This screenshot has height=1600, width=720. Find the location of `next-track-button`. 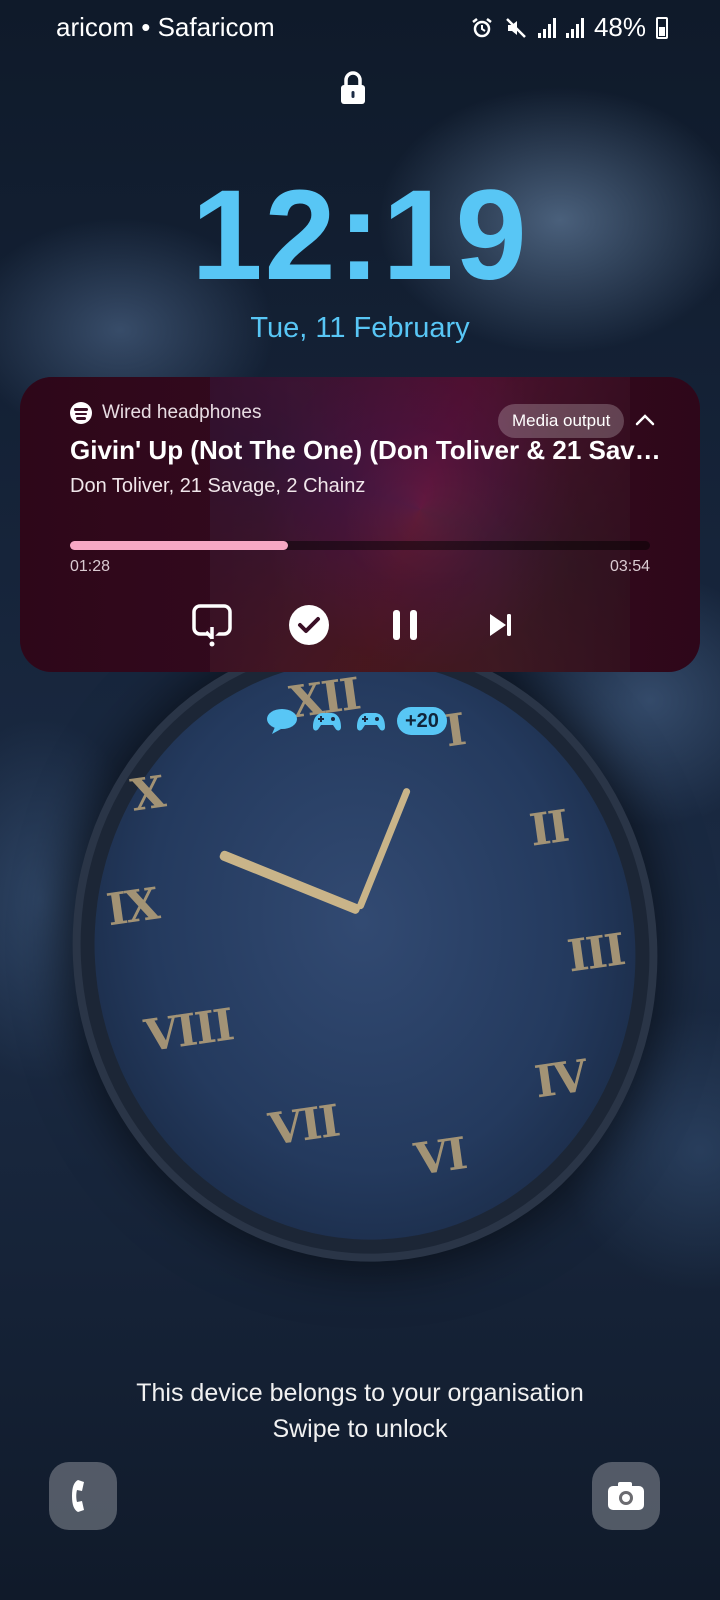

next-track-button is located at coordinates (501, 625).